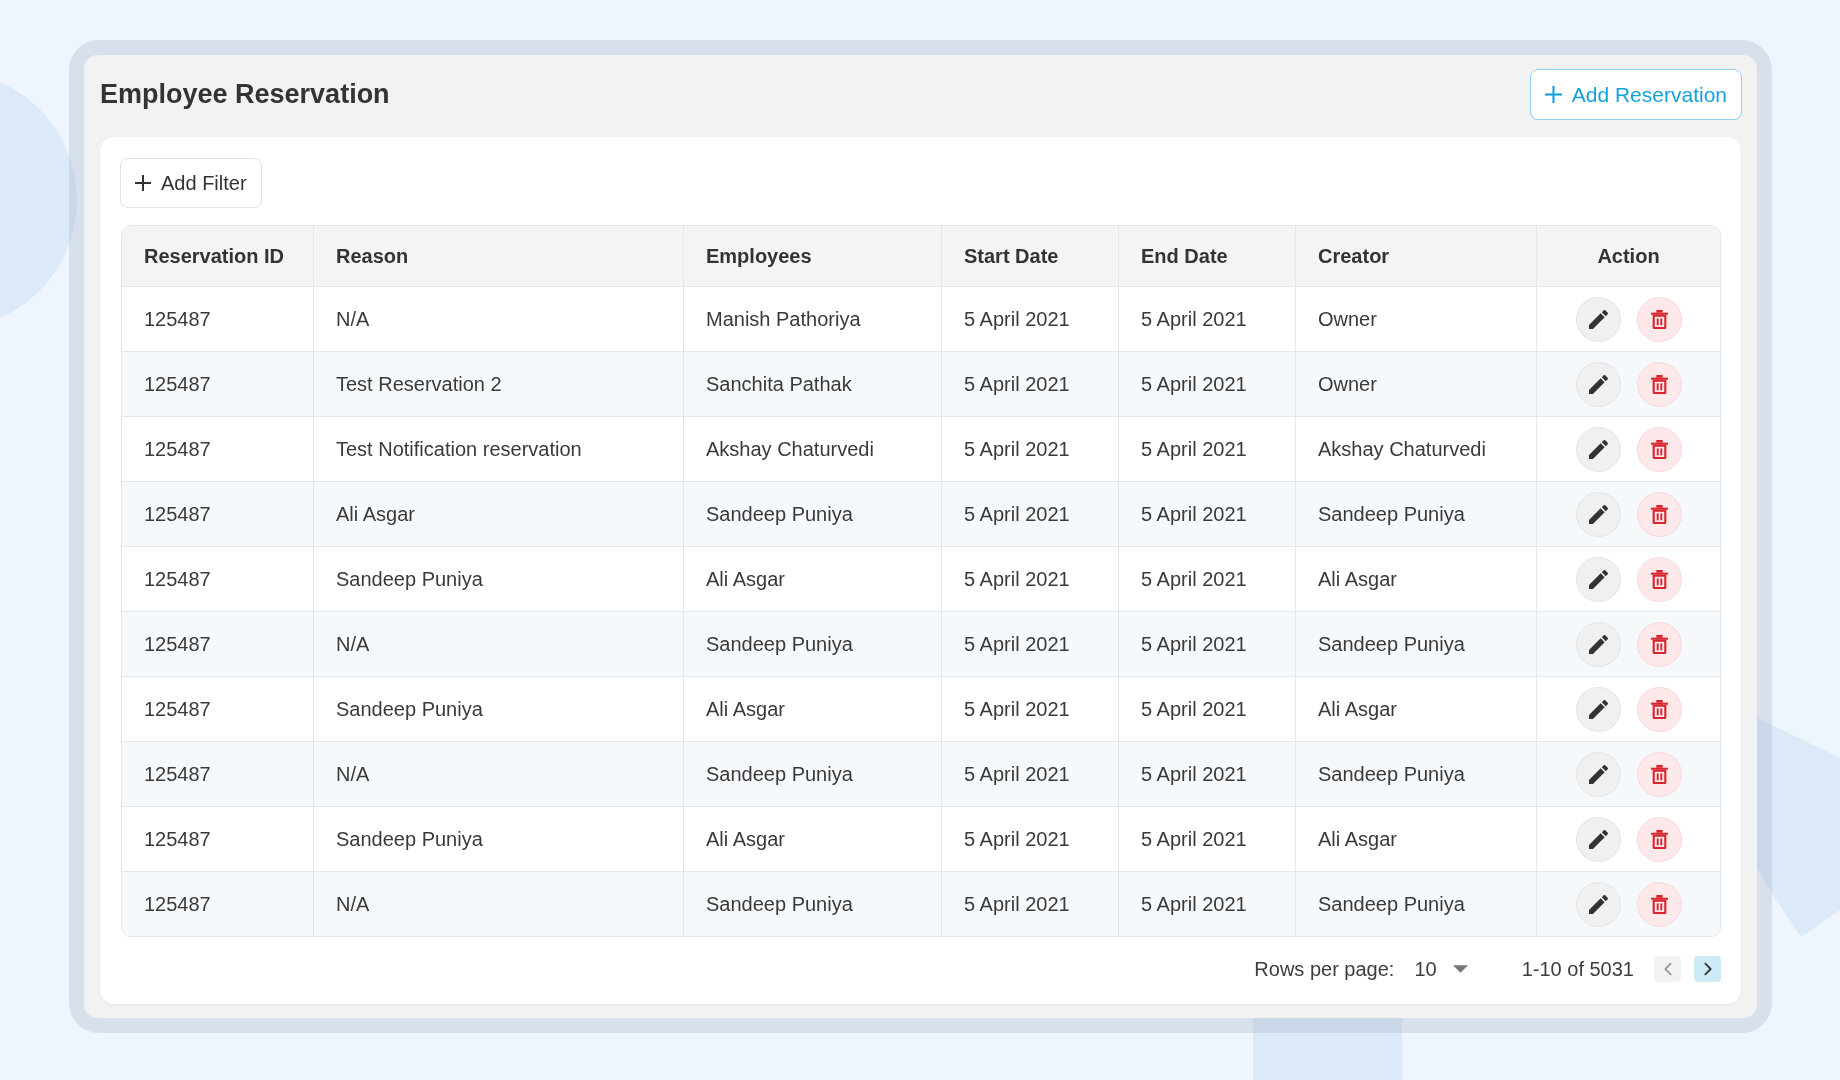  What do you see at coordinates (245, 95) in the screenshot?
I see `page-title: Employee Reservation` at bounding box center [245, 95].